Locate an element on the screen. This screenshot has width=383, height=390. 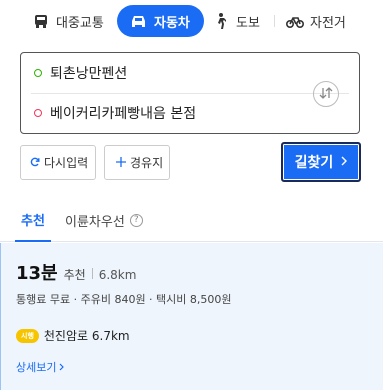
reset-button: 다시입력 is located at coordinates (58, 162).